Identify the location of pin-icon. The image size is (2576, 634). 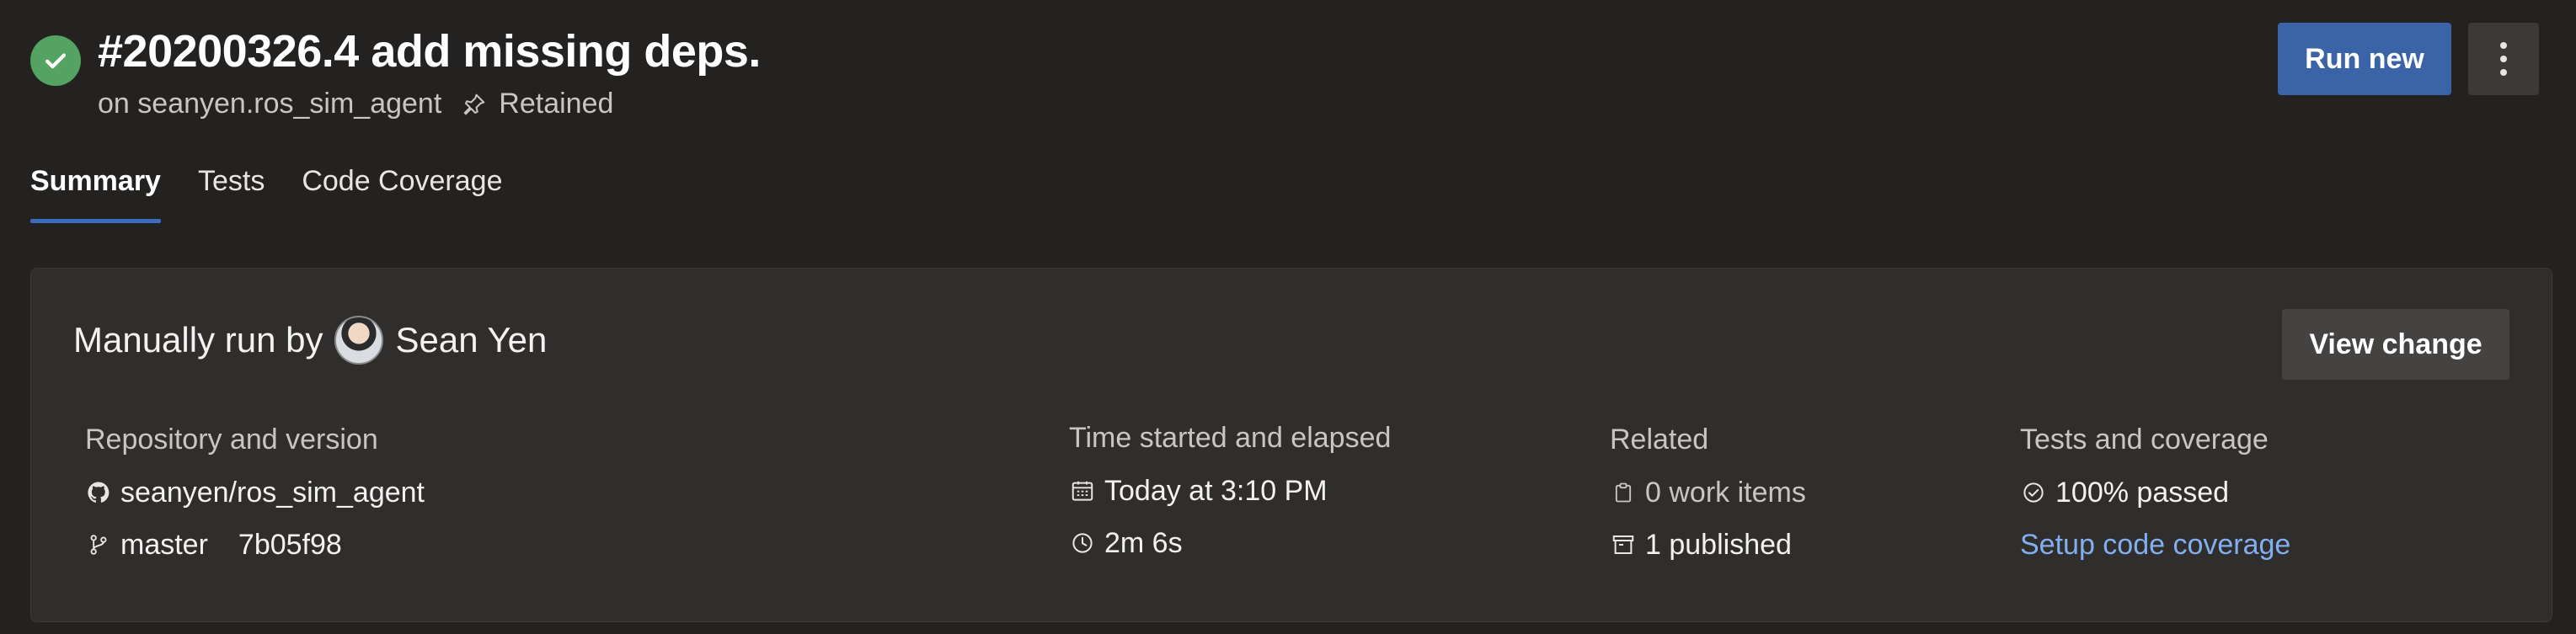
(474, 104).